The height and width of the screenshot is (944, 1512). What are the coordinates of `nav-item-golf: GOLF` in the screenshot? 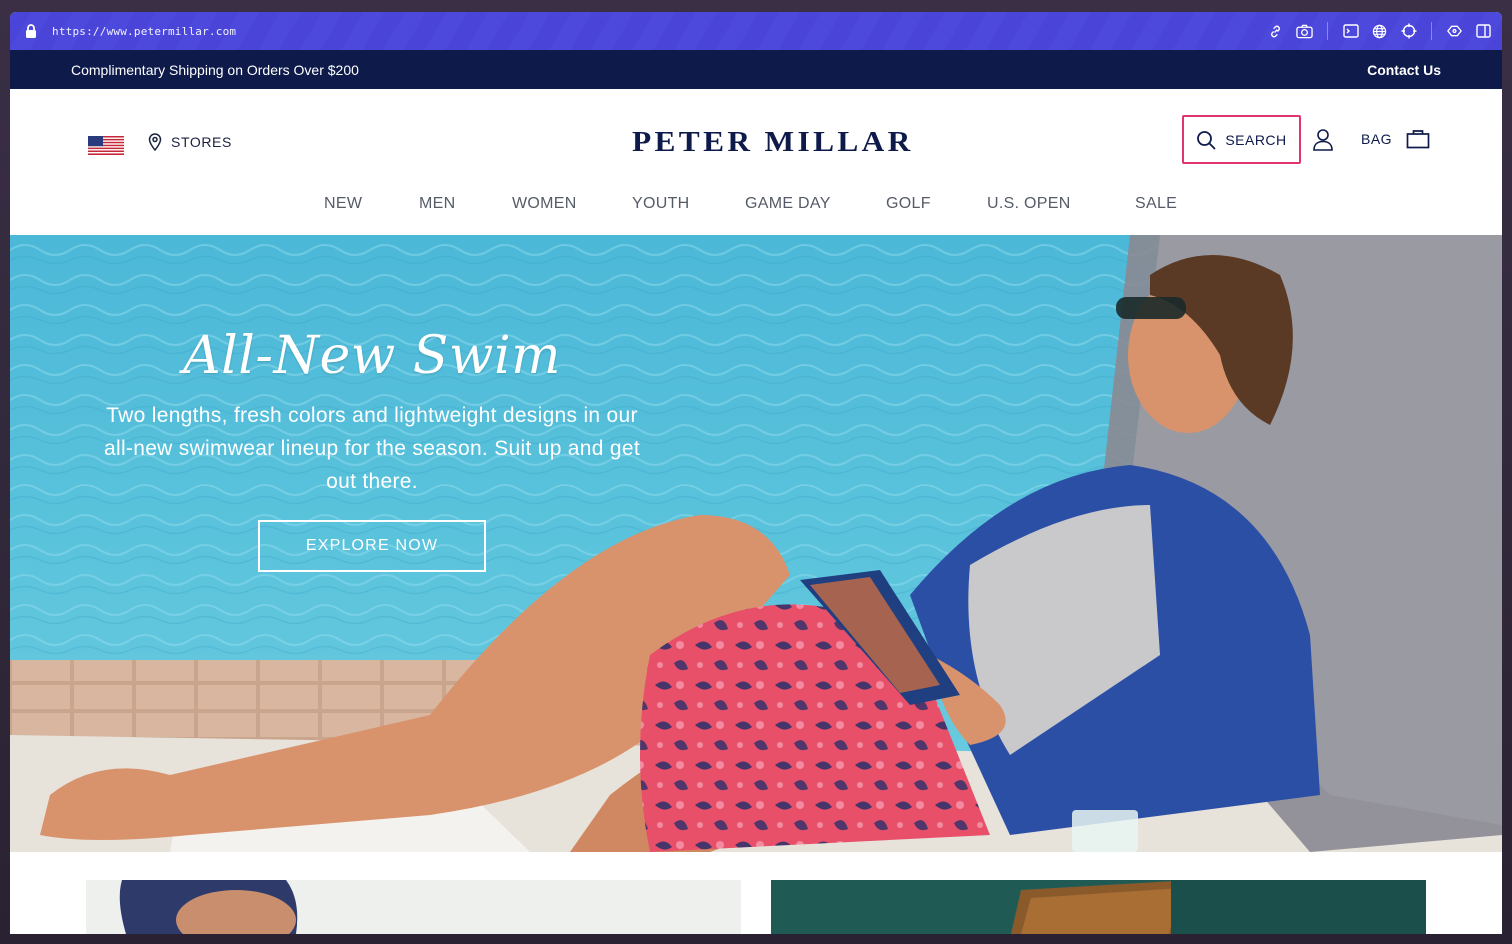 It's located at (908, 204).